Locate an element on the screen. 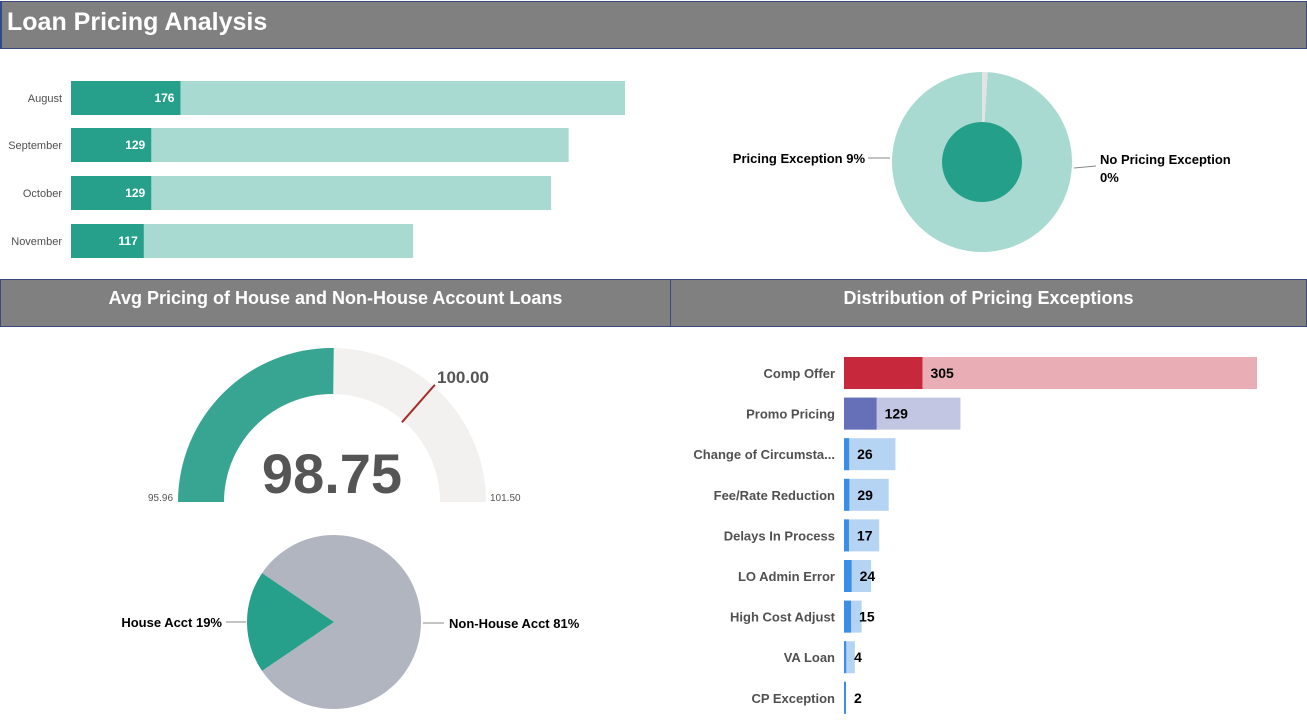 This screenshot has height=728, width=1307. non-house-acct-label: Non-House Acct 81% is located at coordinates (514, 623).